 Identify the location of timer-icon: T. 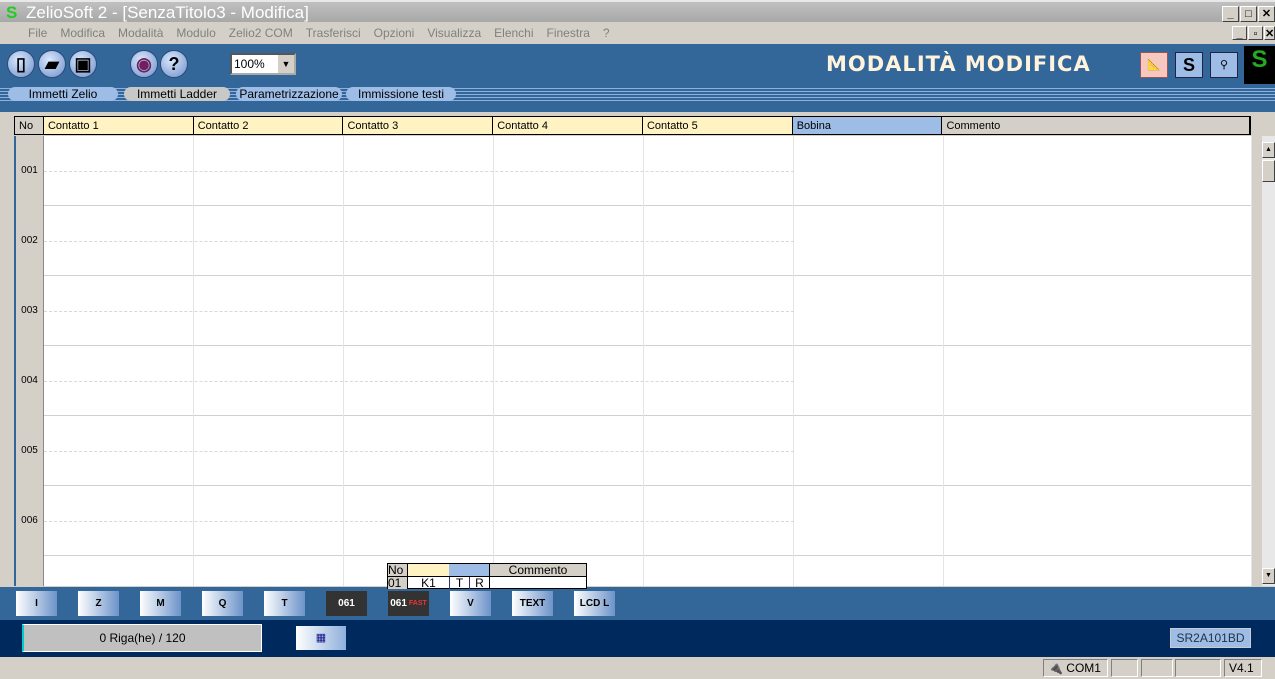
(284, 603).